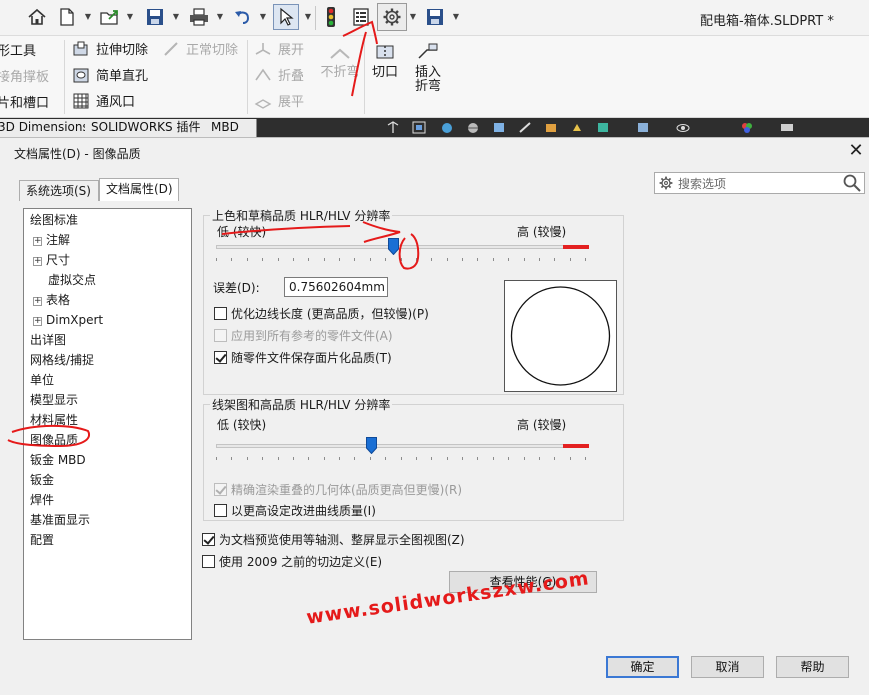  I want to click on select-dropdown-icon: ▼, so click(308, 17).